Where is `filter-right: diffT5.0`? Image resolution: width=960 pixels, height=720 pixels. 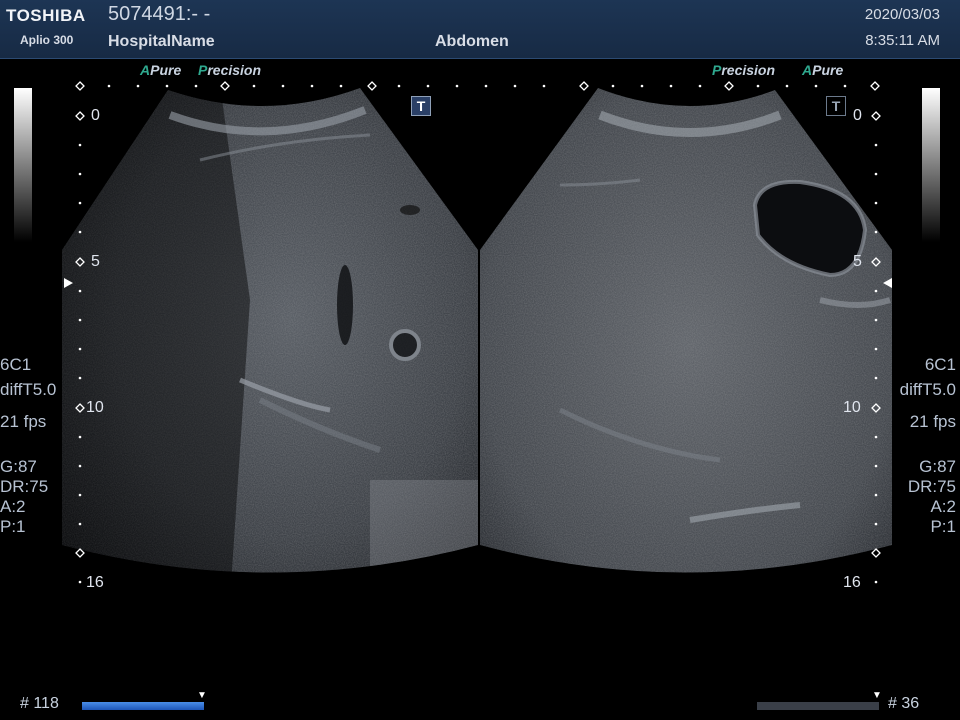
filter-right: diffT5.0 is located at coordinates (927, 389).